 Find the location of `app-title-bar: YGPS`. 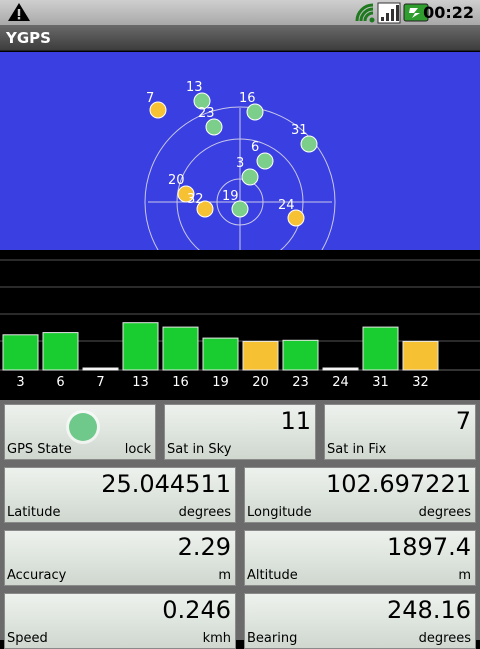

app-title-bar: YGPS is located at coordinates (240, 38).